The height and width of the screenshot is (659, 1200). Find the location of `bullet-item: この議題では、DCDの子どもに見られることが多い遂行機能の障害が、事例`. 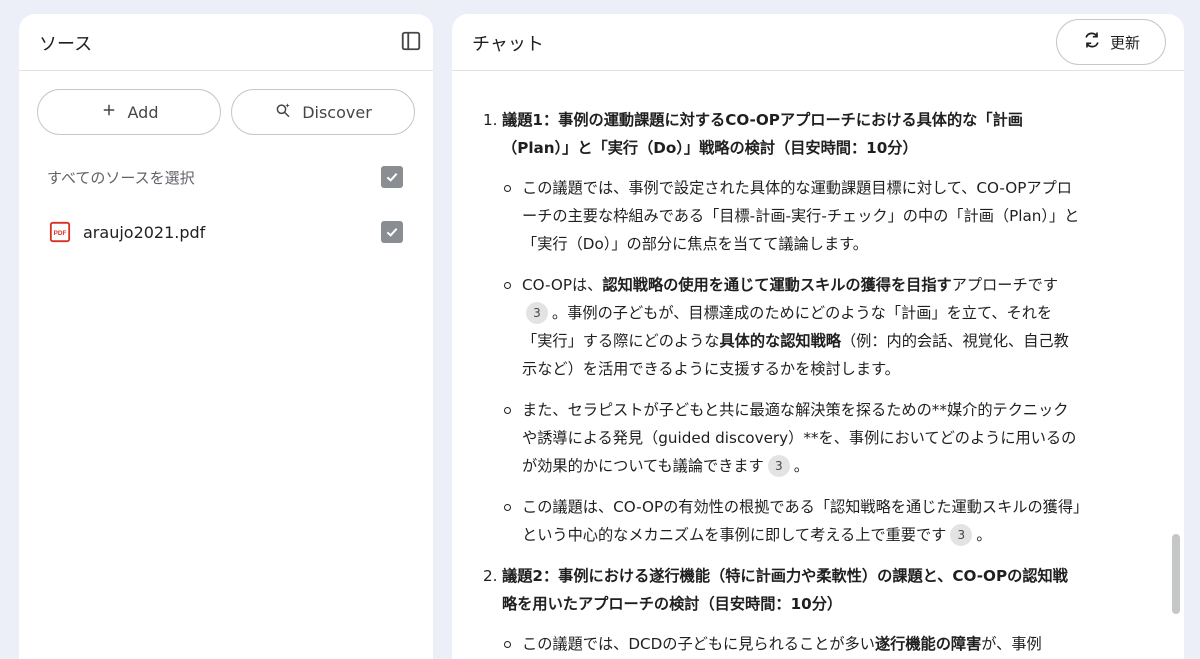

bullet-item: この議題では、DCDの子どもに見られることが多い遂行機能の障害が、事例 is located at coordinates (793, 644).